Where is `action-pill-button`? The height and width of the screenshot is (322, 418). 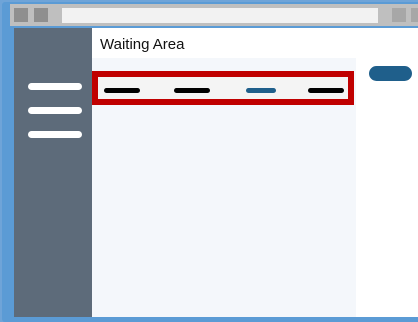
action-pill-button is located at coordinates (390, 73).